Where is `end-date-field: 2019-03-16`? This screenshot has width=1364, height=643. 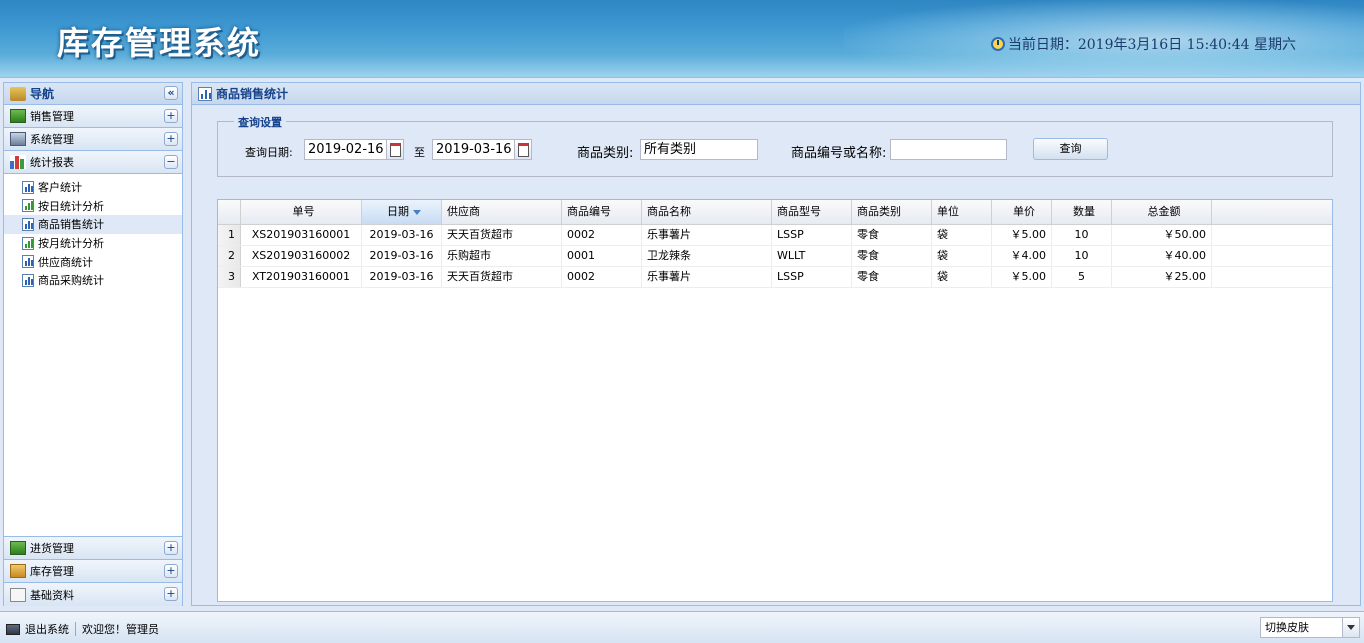
end-date-field: 2019-03-16 is located at coordinates (482, 149).